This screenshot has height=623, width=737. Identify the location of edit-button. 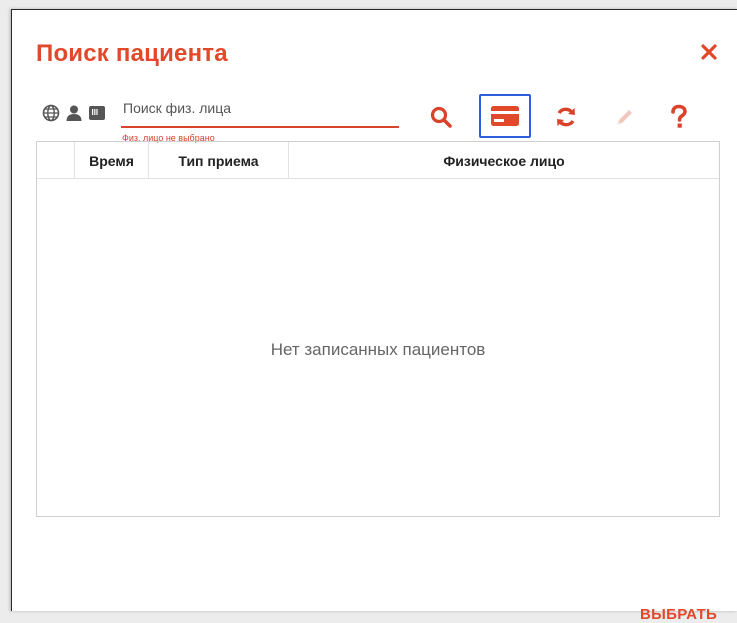
(625, 117).